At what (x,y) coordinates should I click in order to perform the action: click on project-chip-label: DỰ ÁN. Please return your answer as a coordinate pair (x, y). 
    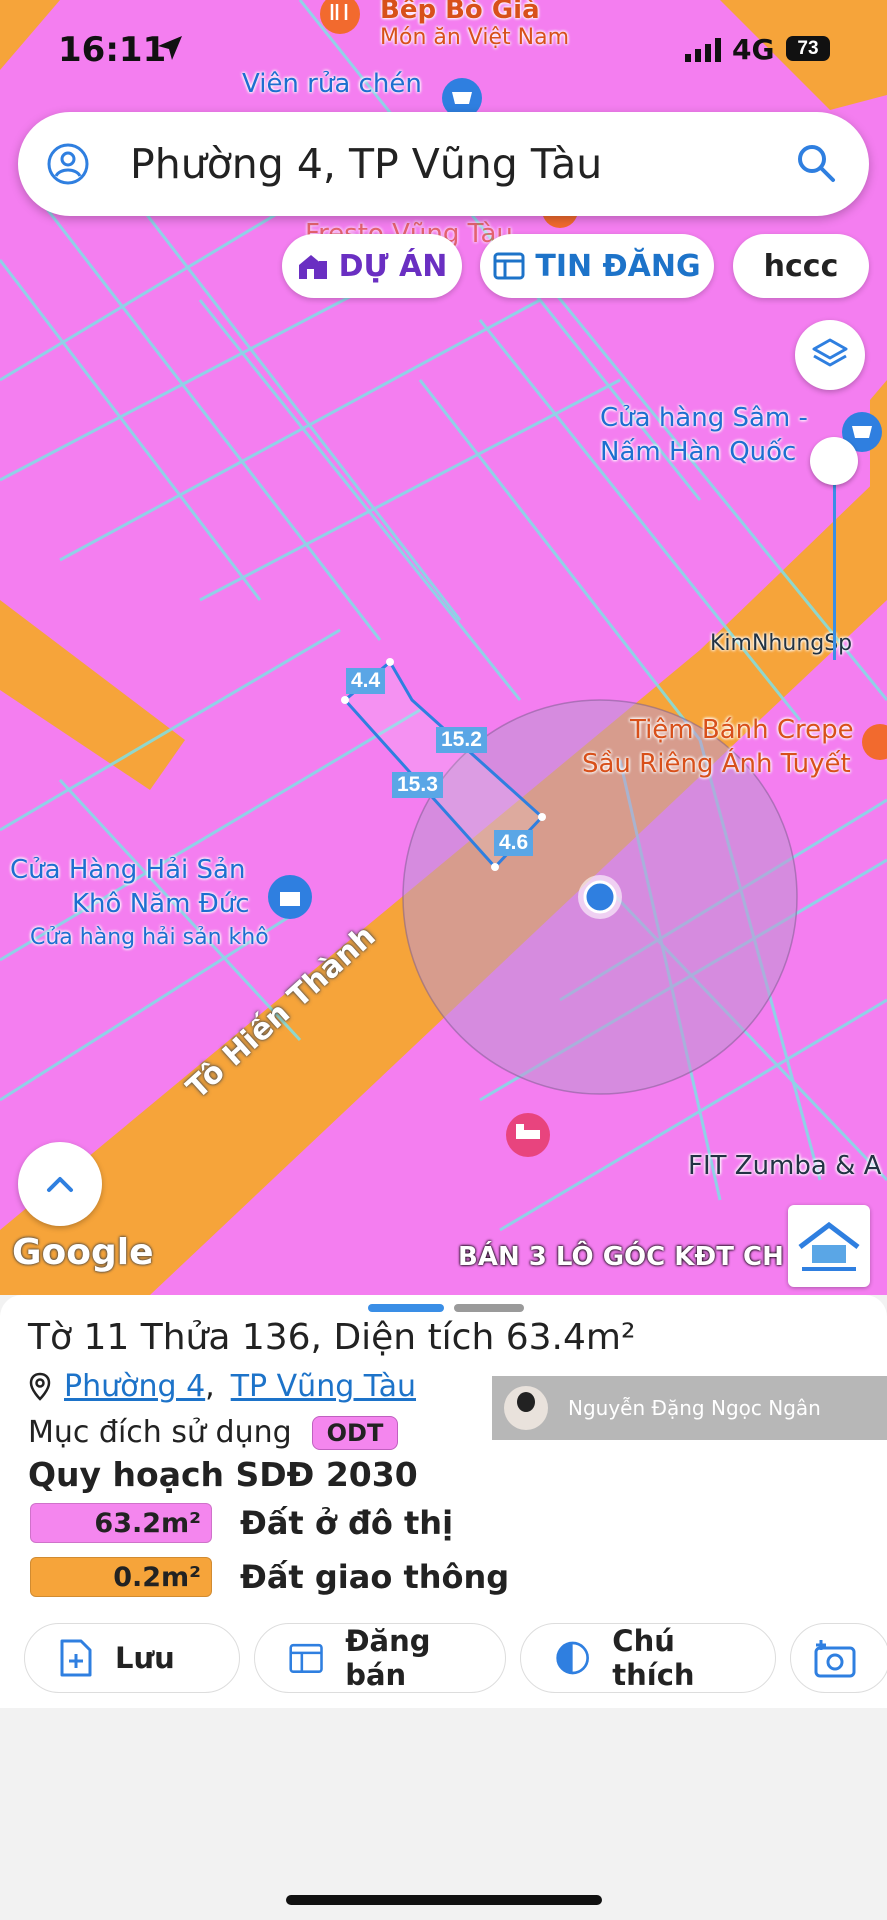
    Looking at the image, I should click on (393, 266).